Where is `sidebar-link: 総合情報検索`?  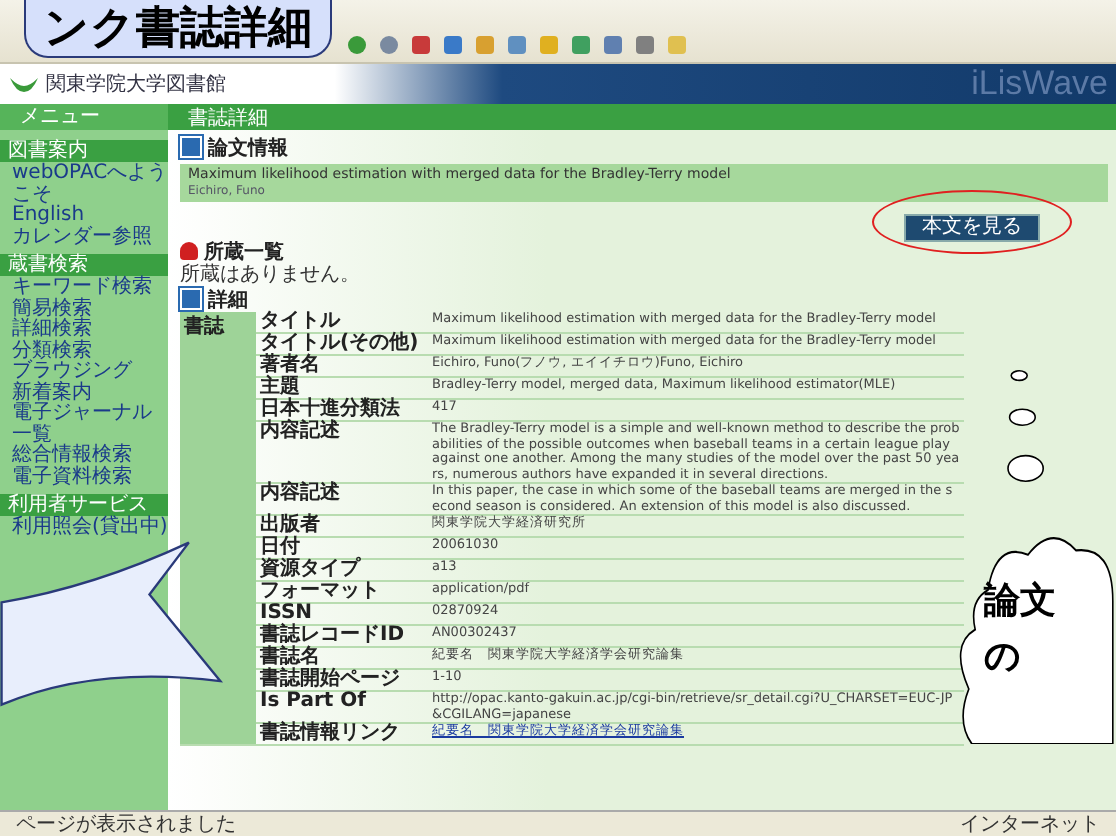 sidebar-link: 総合情報検索 is located at coordinates (84, 456).